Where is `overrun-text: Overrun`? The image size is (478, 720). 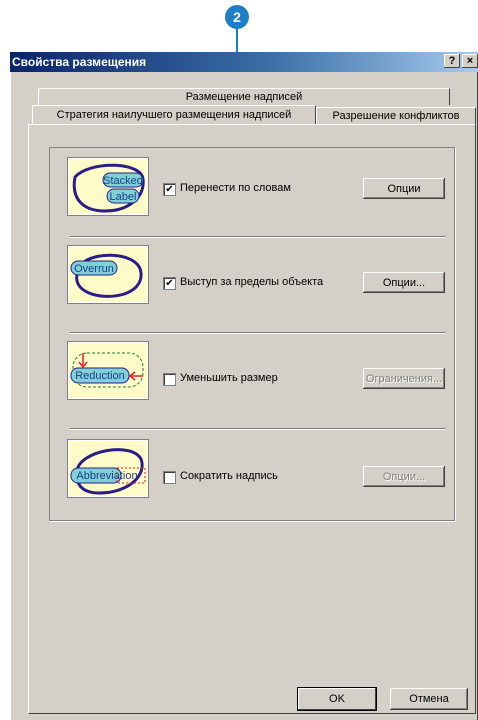
overrun-text: Overrun is located at coordinates (94, 269).